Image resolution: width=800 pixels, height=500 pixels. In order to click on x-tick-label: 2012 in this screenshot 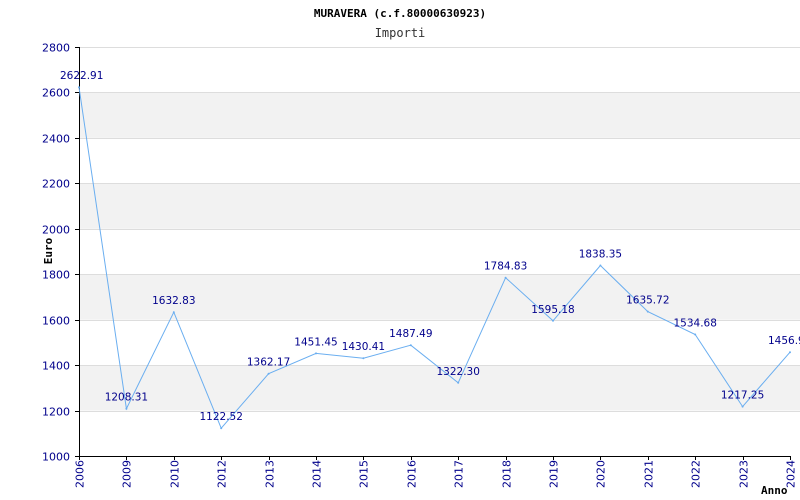, I will do `click(222, 474)`.